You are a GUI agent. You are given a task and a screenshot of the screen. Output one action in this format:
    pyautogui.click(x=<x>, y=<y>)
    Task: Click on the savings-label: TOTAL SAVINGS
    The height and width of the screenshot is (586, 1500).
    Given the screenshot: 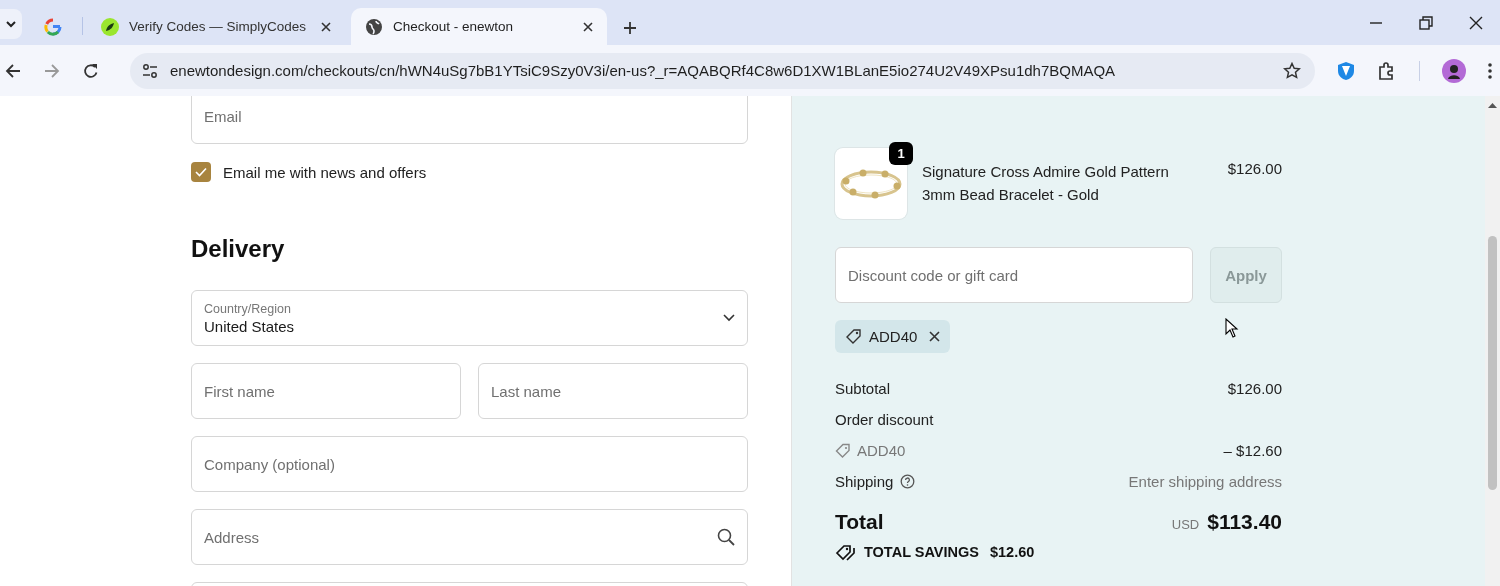 What is the action you would take?
    pyautogui.click(x=921, y=552)
    